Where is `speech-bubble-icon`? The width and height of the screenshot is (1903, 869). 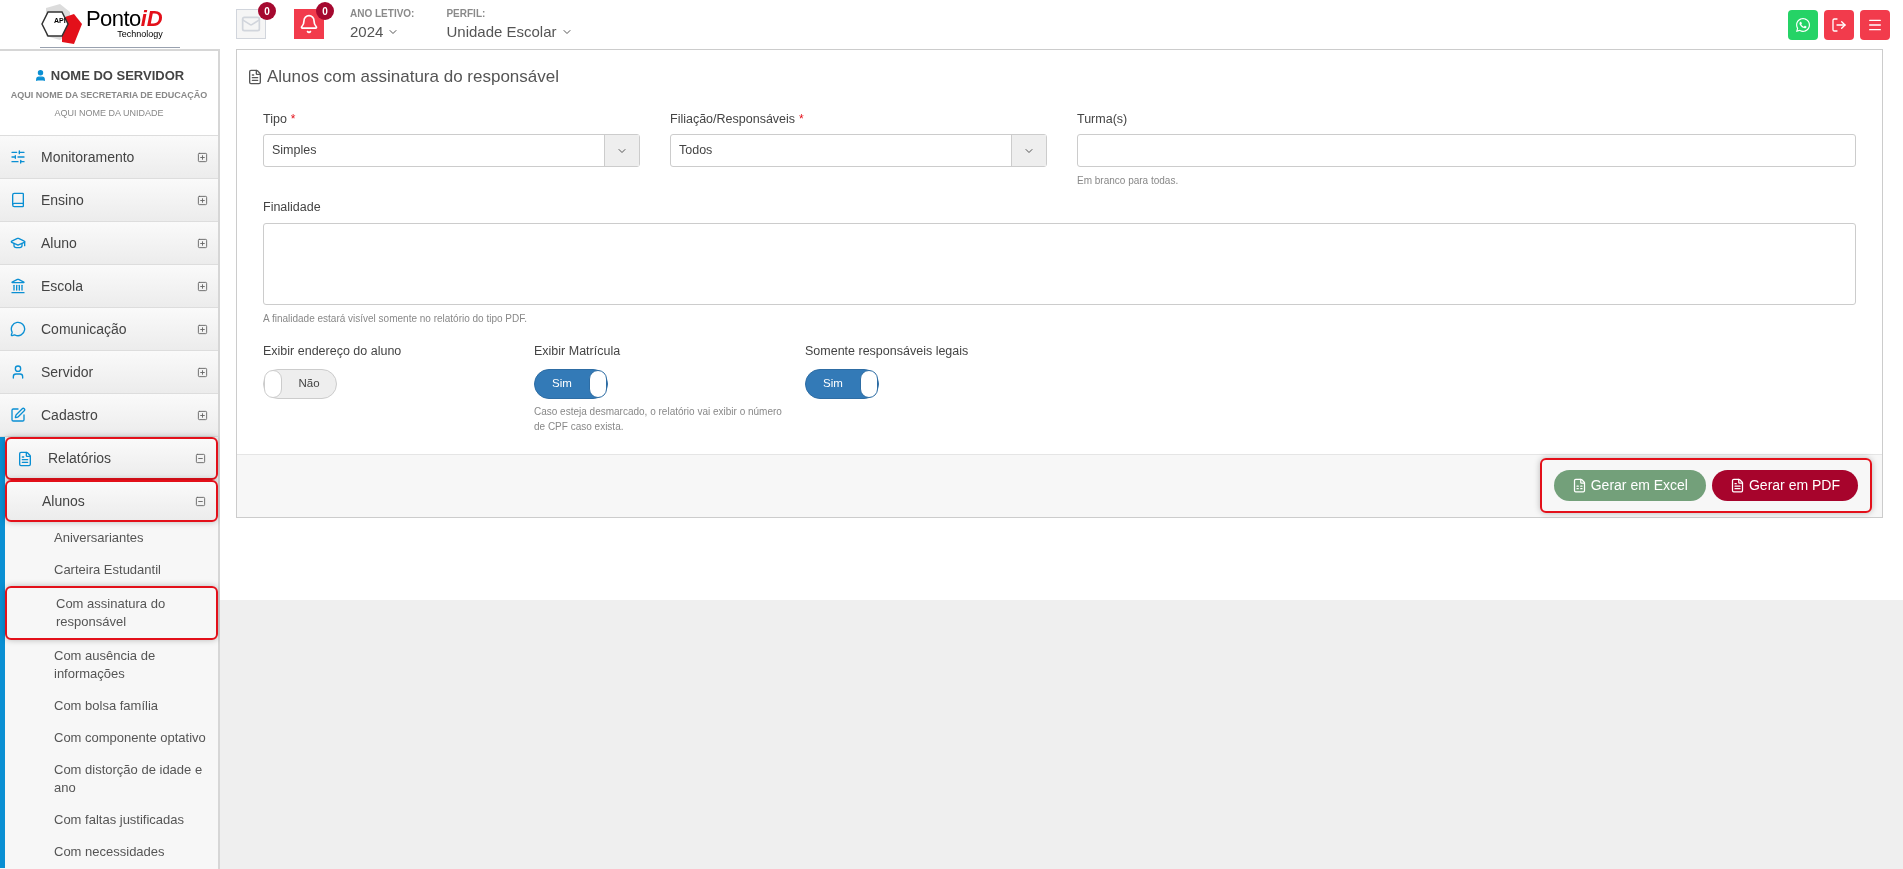 speech-bubble-icon is located at coordinates (18, 329).